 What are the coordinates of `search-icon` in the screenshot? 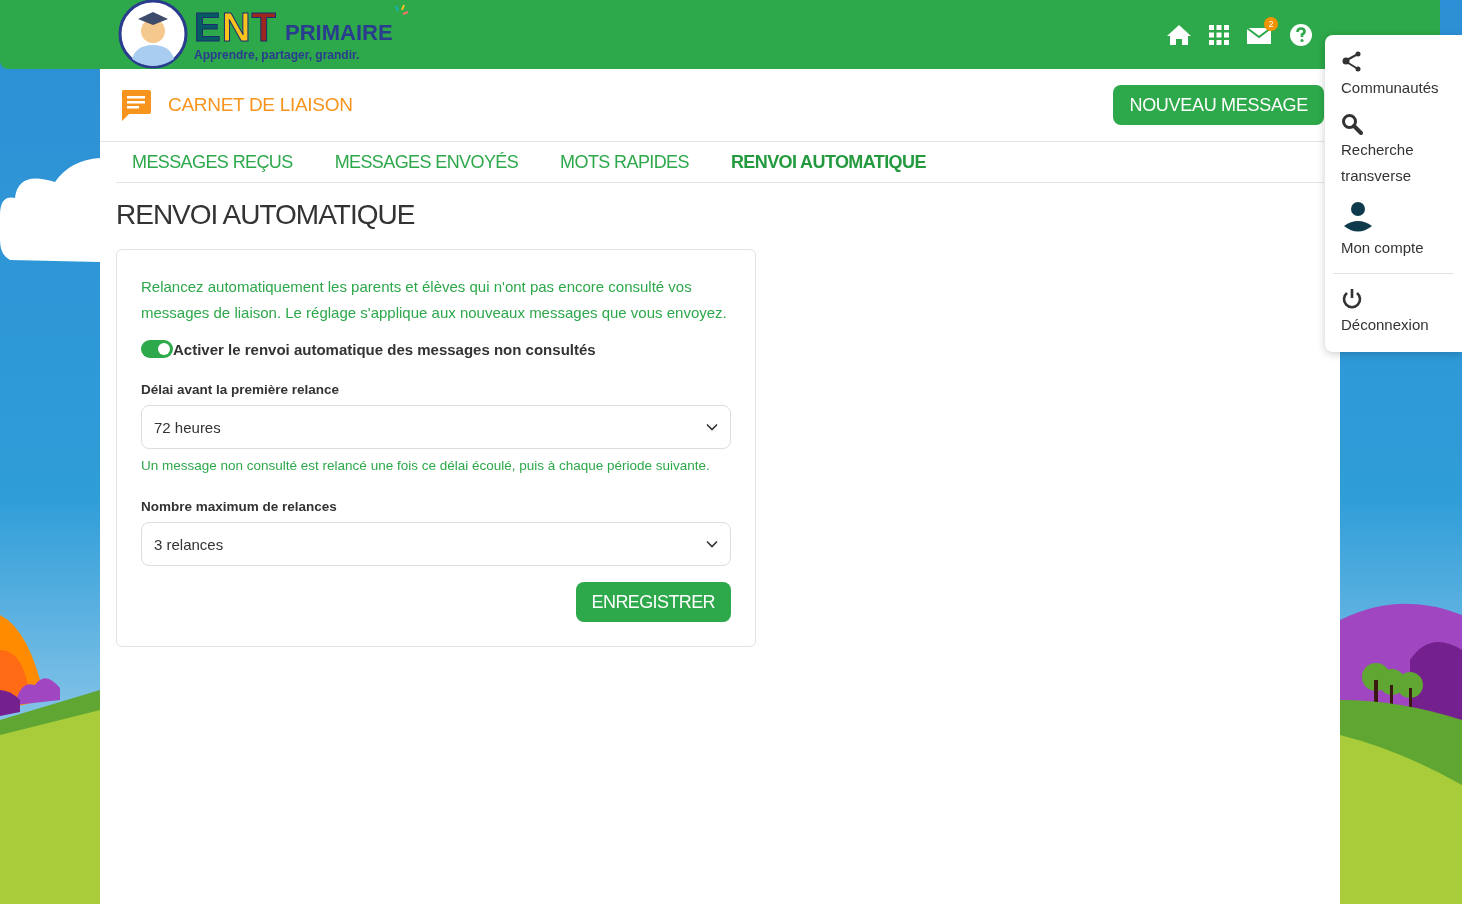 It's located at (1352, 124).